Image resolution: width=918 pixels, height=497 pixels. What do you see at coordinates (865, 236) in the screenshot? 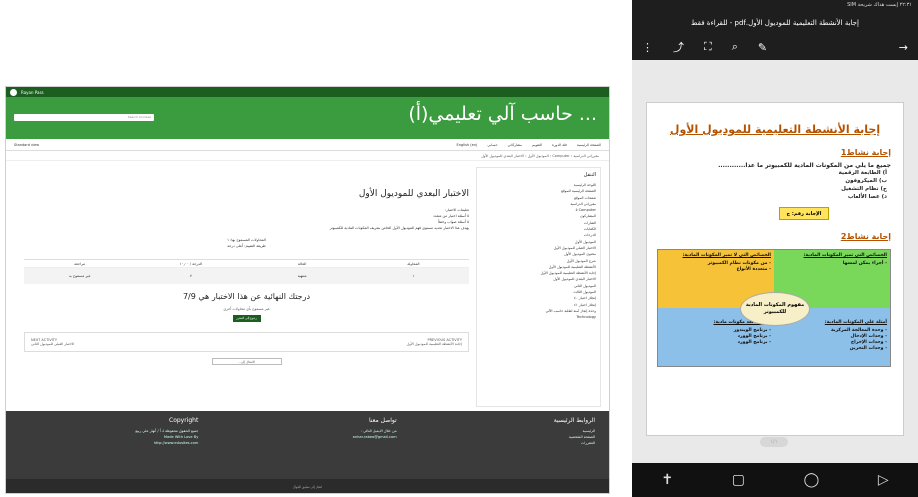
I see `activity-2-heading: إجابة نشاط2` at bounding box center [865, 236].